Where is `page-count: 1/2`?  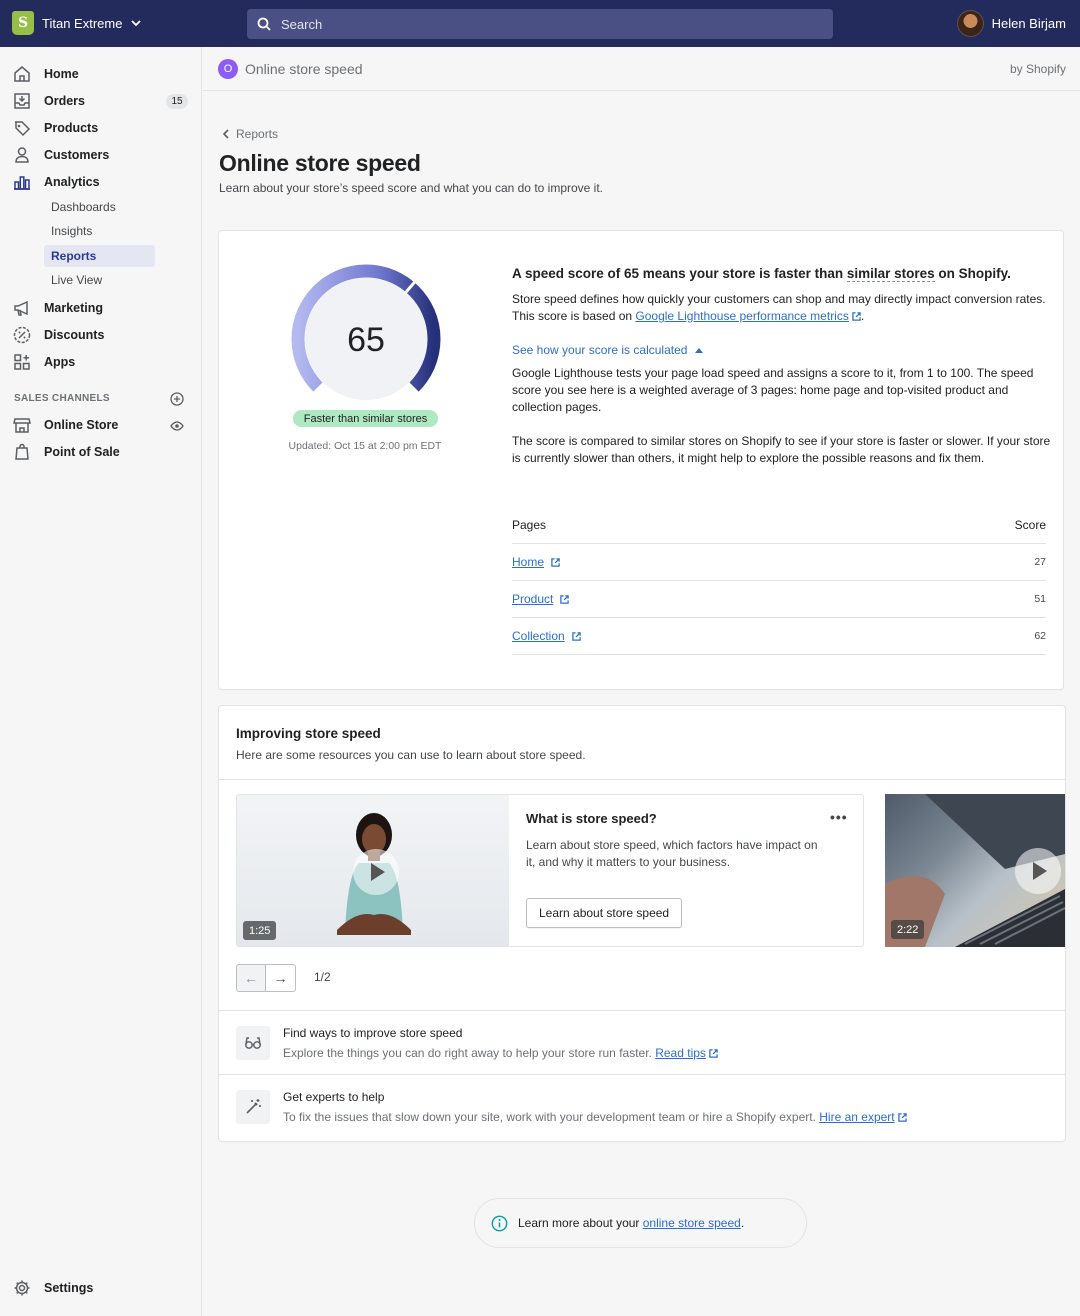 page-count: 1/2 is located at coordinates (322, 977).